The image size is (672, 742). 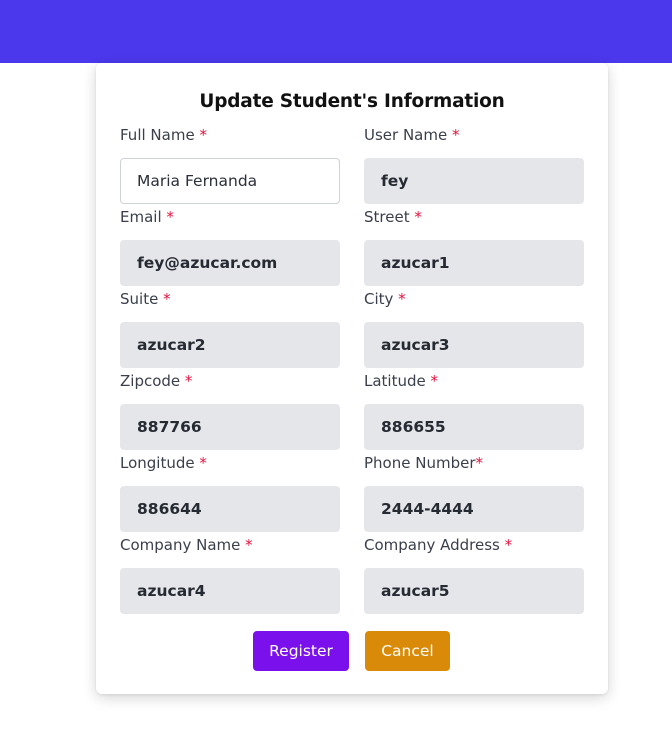 I want to click on longitude-label: Longitude *, so click(x=163, y=463).